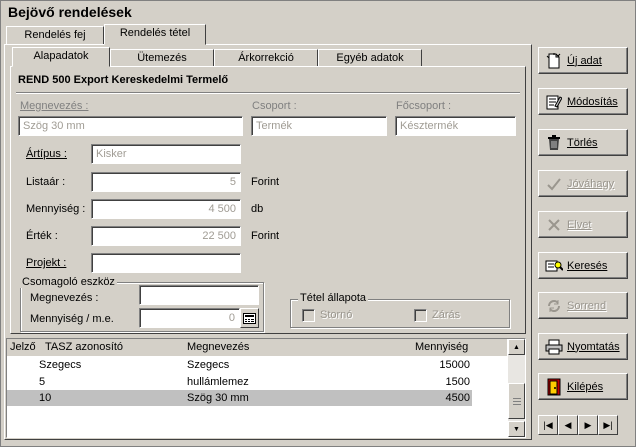 This screenshot has width=636, height=447. What do you see at coordinates (23, 347) in the screenshot?
I see `col-jelzo: Jelző` at bounding box center [23, 347].